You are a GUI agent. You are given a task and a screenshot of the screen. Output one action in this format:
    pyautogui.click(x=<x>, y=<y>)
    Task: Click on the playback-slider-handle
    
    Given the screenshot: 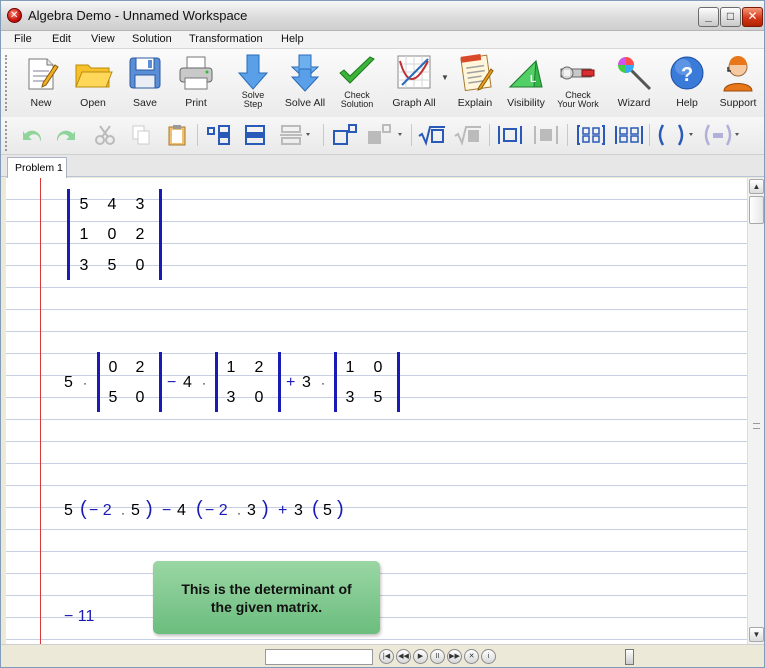 What is the action you would take?
    pyautogui.click(x=629, y=657)
    